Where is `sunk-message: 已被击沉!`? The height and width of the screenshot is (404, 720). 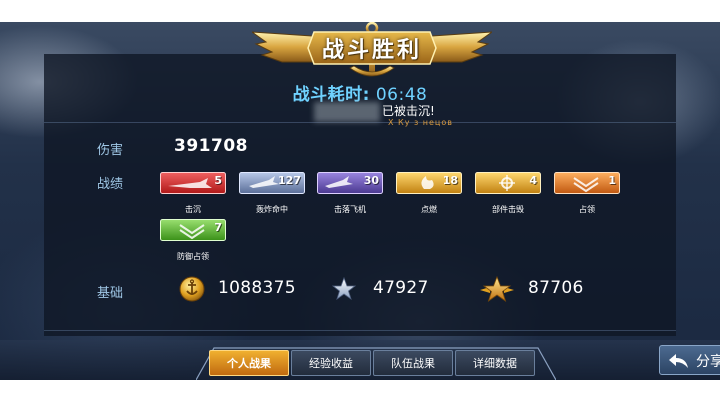
sunk-message: 已被击沉! is located at coordinates (408, 111).